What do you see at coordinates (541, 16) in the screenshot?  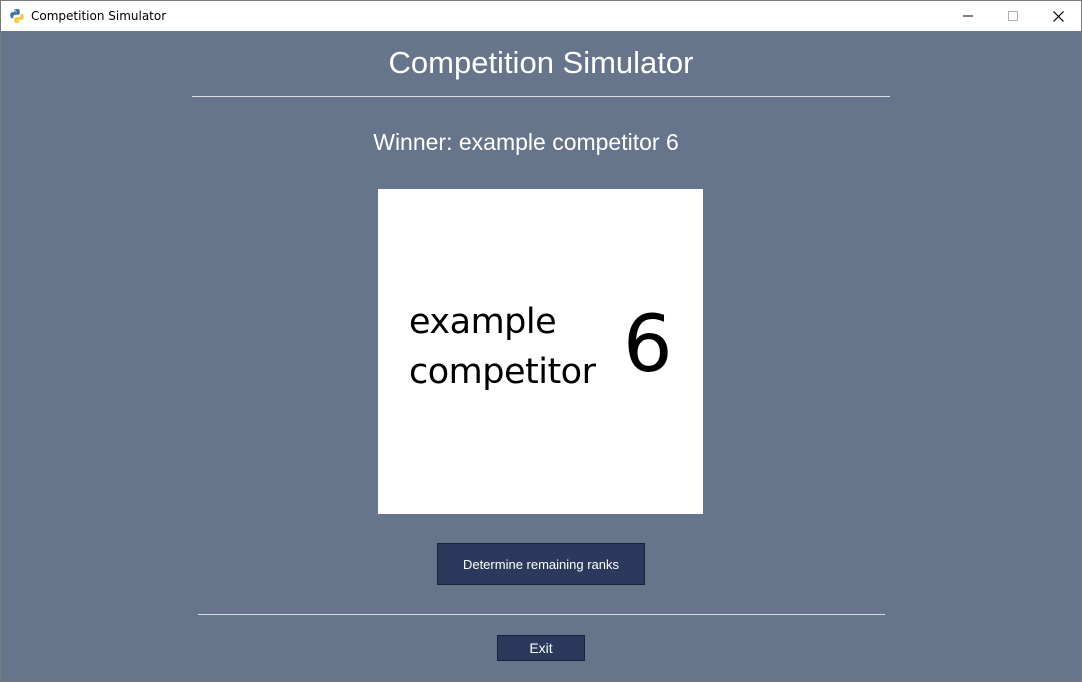 I see `title-bar: Competition Simulator` at bounding box center [541, 16].